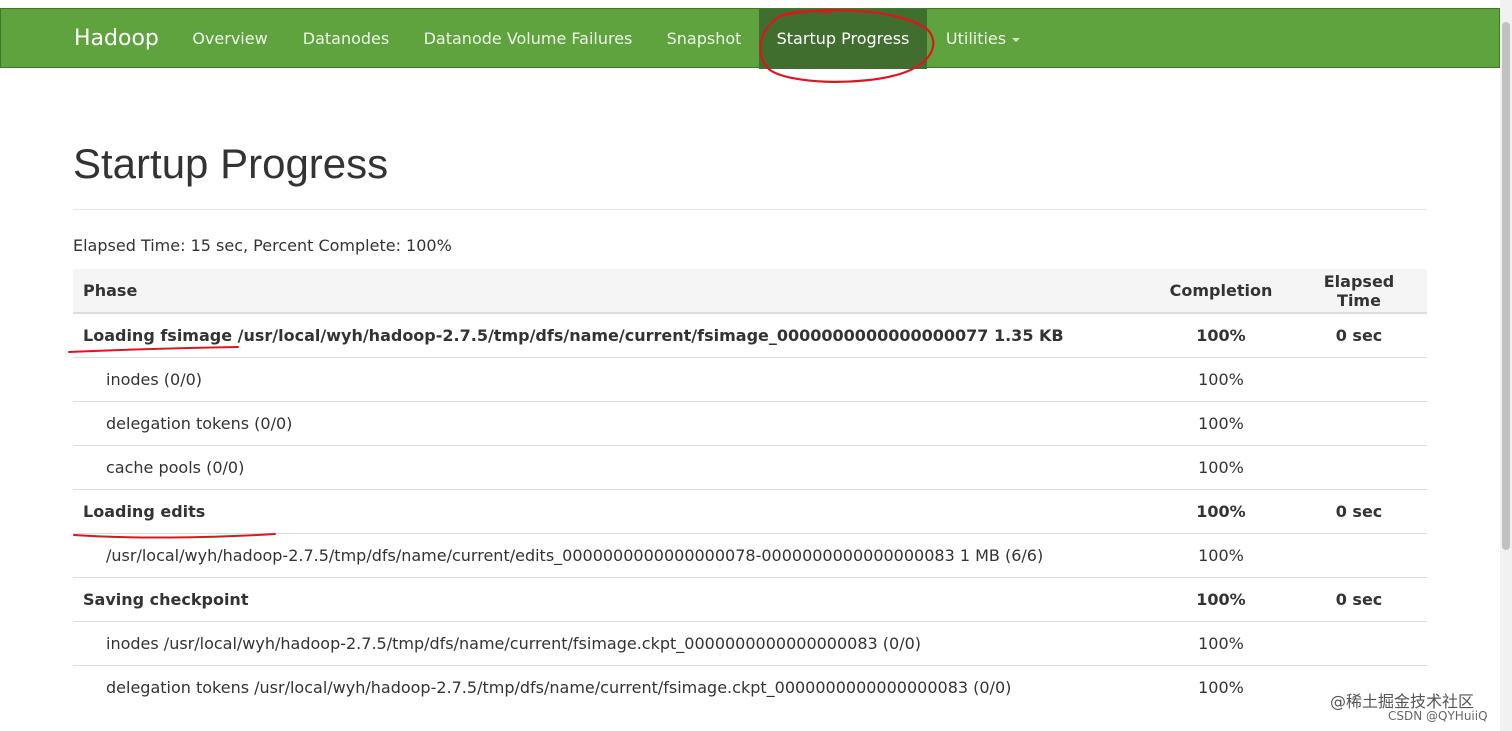  I want to click on nav-utilities-label: Utilities, so click(976, 38).